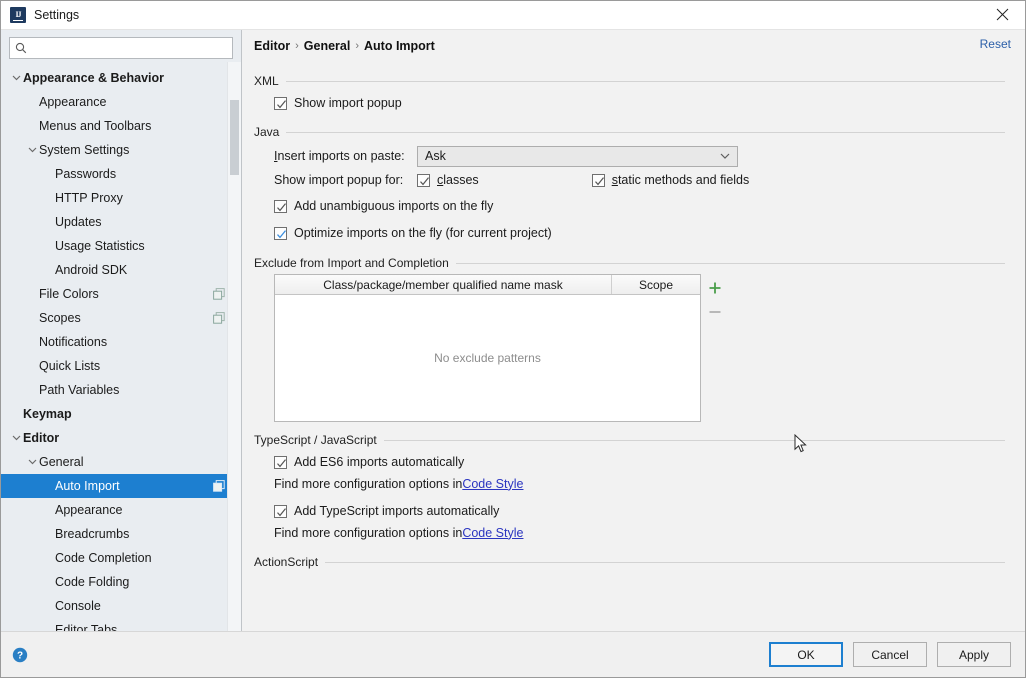 Image resolution: width=1026 pixels, height=678 pixels. Describe the element at coordinates (393, 206) in the screenshot. I see `label-add-unambiguous-imports: Add unambiguous imports on the fly` at that location.